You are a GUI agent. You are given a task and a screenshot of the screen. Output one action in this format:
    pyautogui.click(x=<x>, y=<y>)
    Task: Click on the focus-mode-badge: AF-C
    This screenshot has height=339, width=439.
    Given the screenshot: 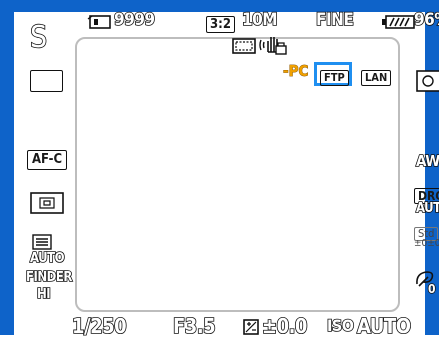 What is the action you would take?
    pyautogui.click(x=47, y=159)
    